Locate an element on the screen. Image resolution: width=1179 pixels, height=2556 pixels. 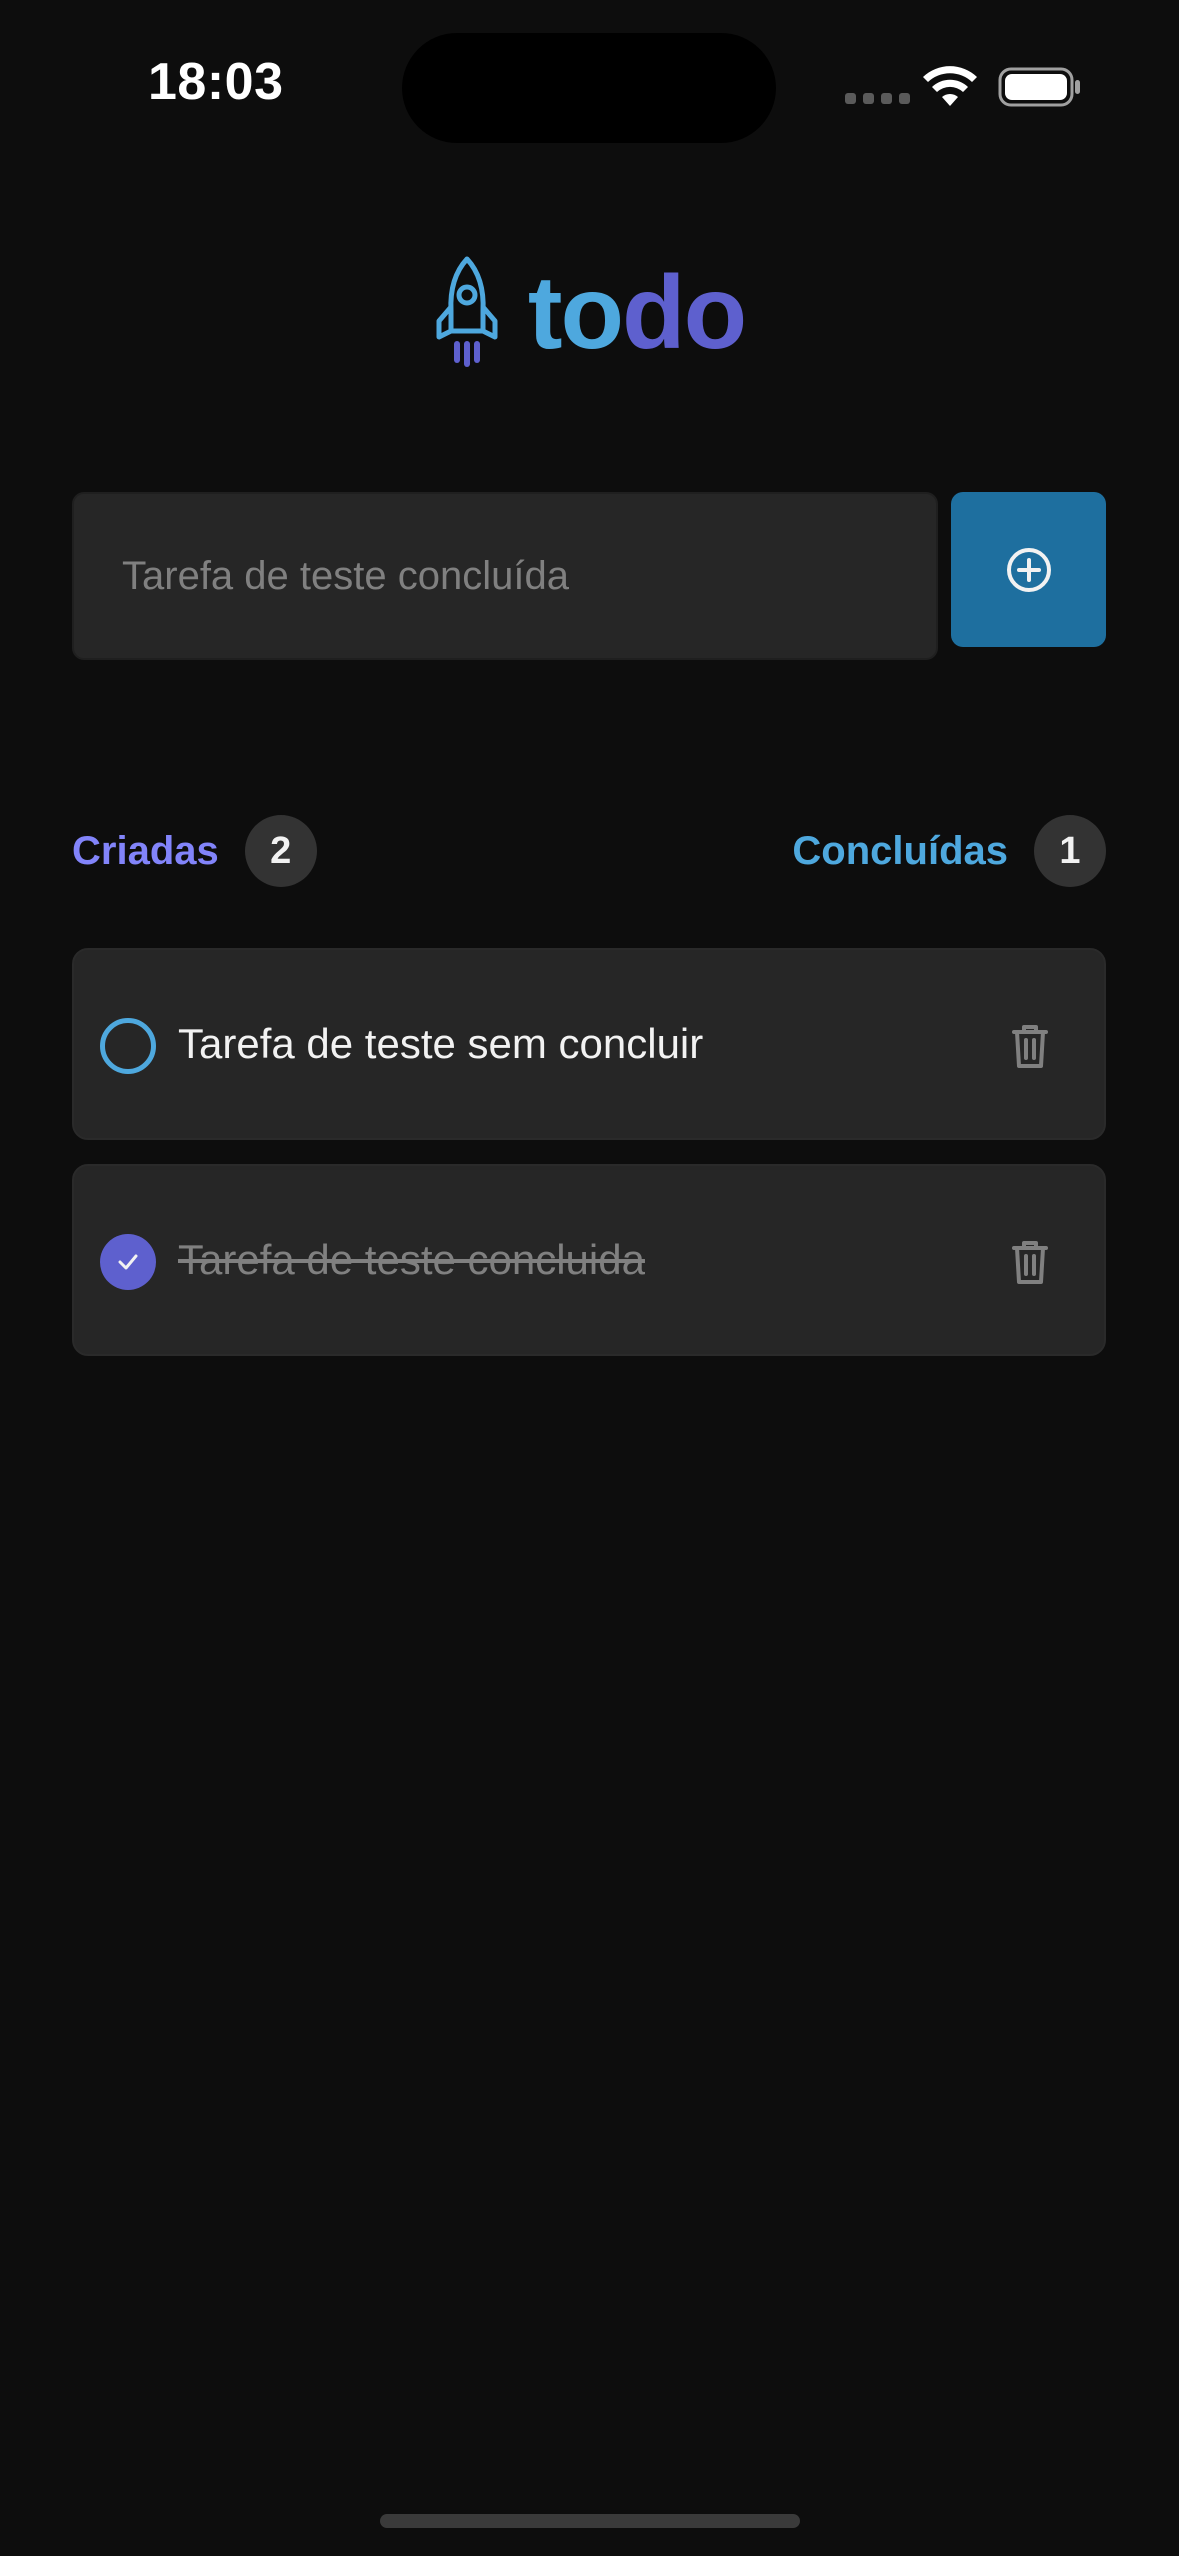
plus-circle-icon is located at coordinates (1028, 569).